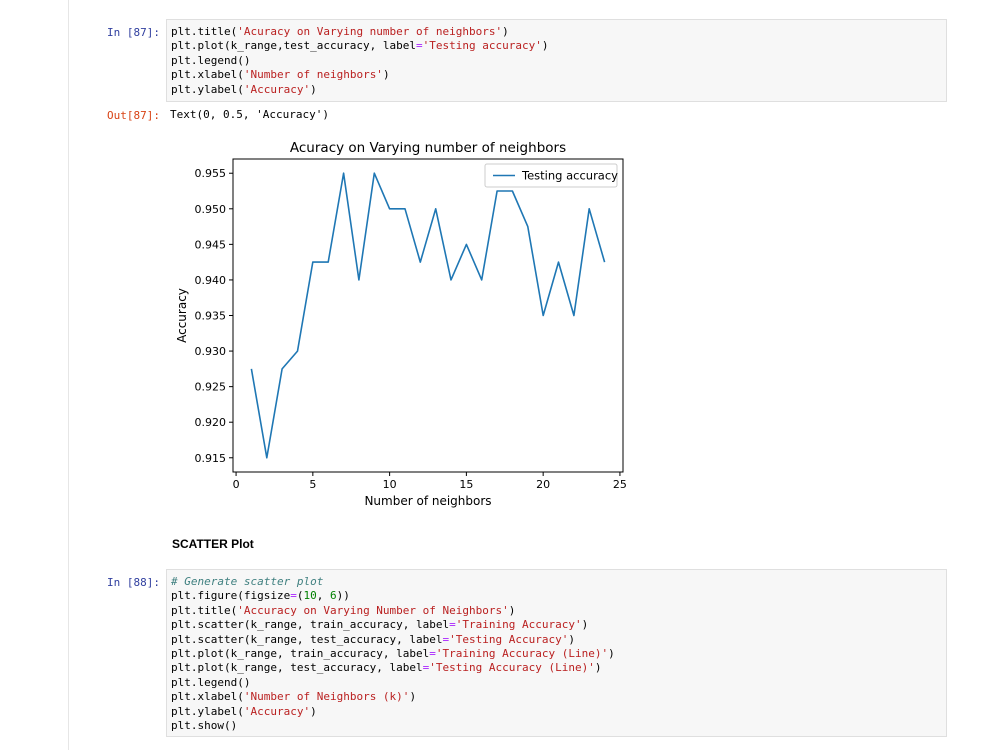 This screenshot has width=1000, height=750. I want to click on cell-87-input-prompt: In [87]:, so click(133, 32).